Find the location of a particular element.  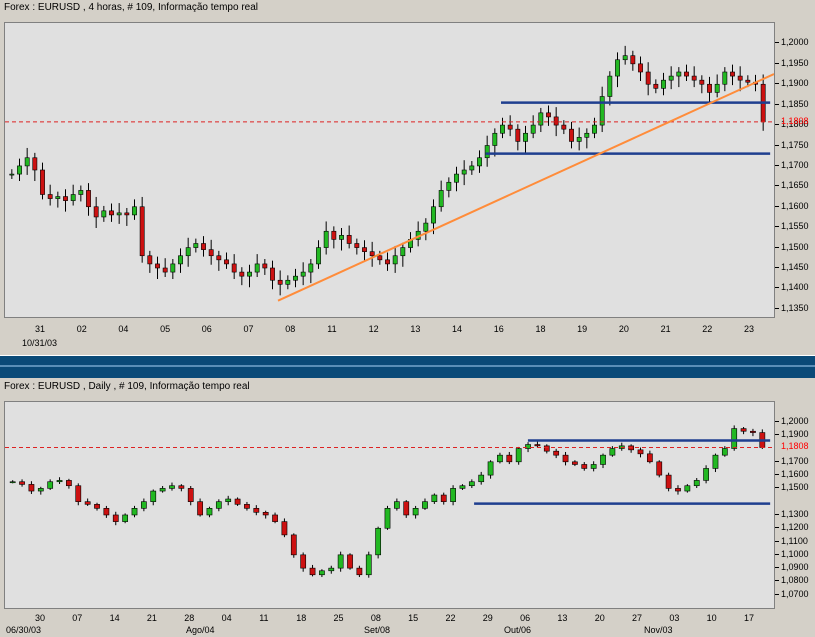

x-tick-label: 21 is located at coordinates (151, 618).